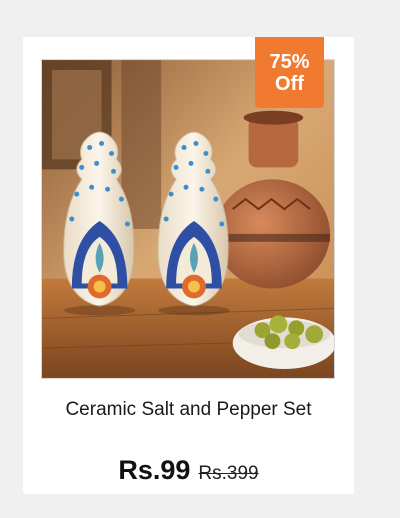 The height and width of the screenshot is (518, 400). I want to click on original-price: Rs.399, so click(228, 473).